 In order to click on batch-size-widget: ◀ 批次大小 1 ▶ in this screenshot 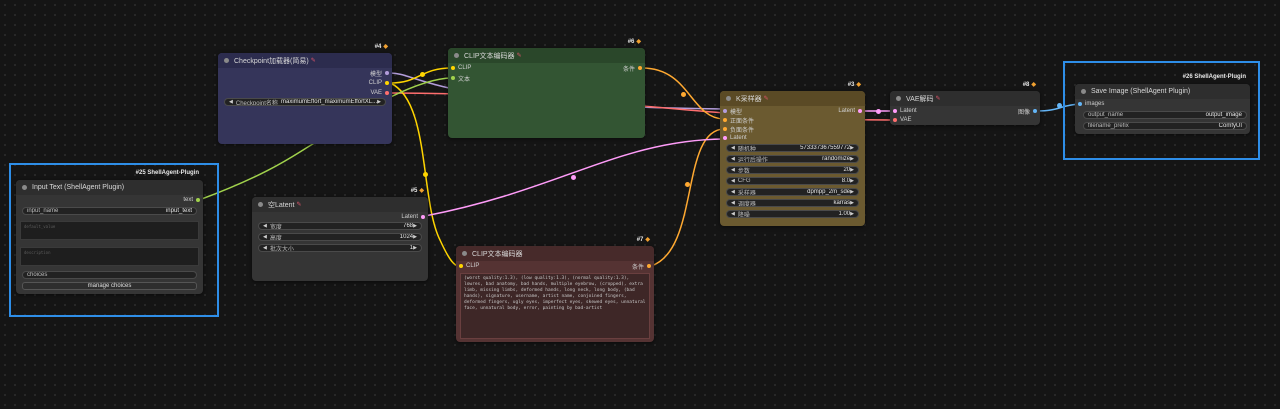, I will do `click(340, 248)`.